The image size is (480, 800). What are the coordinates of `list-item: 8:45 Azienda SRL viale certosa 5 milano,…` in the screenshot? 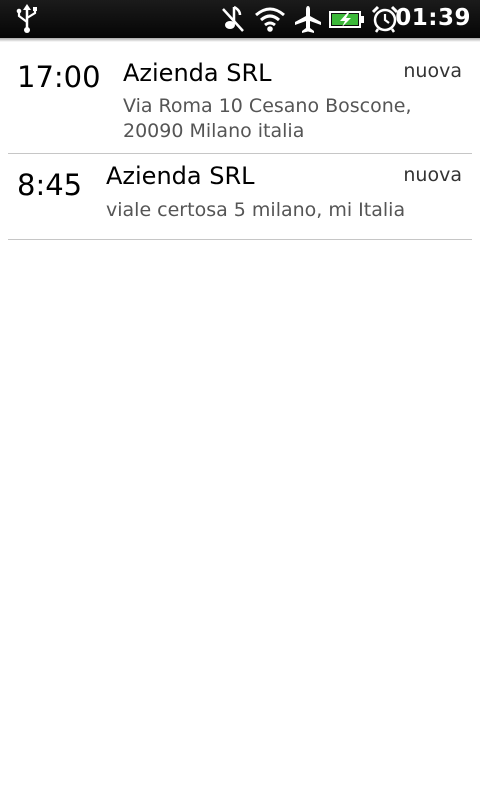 It's located at (240, 197).